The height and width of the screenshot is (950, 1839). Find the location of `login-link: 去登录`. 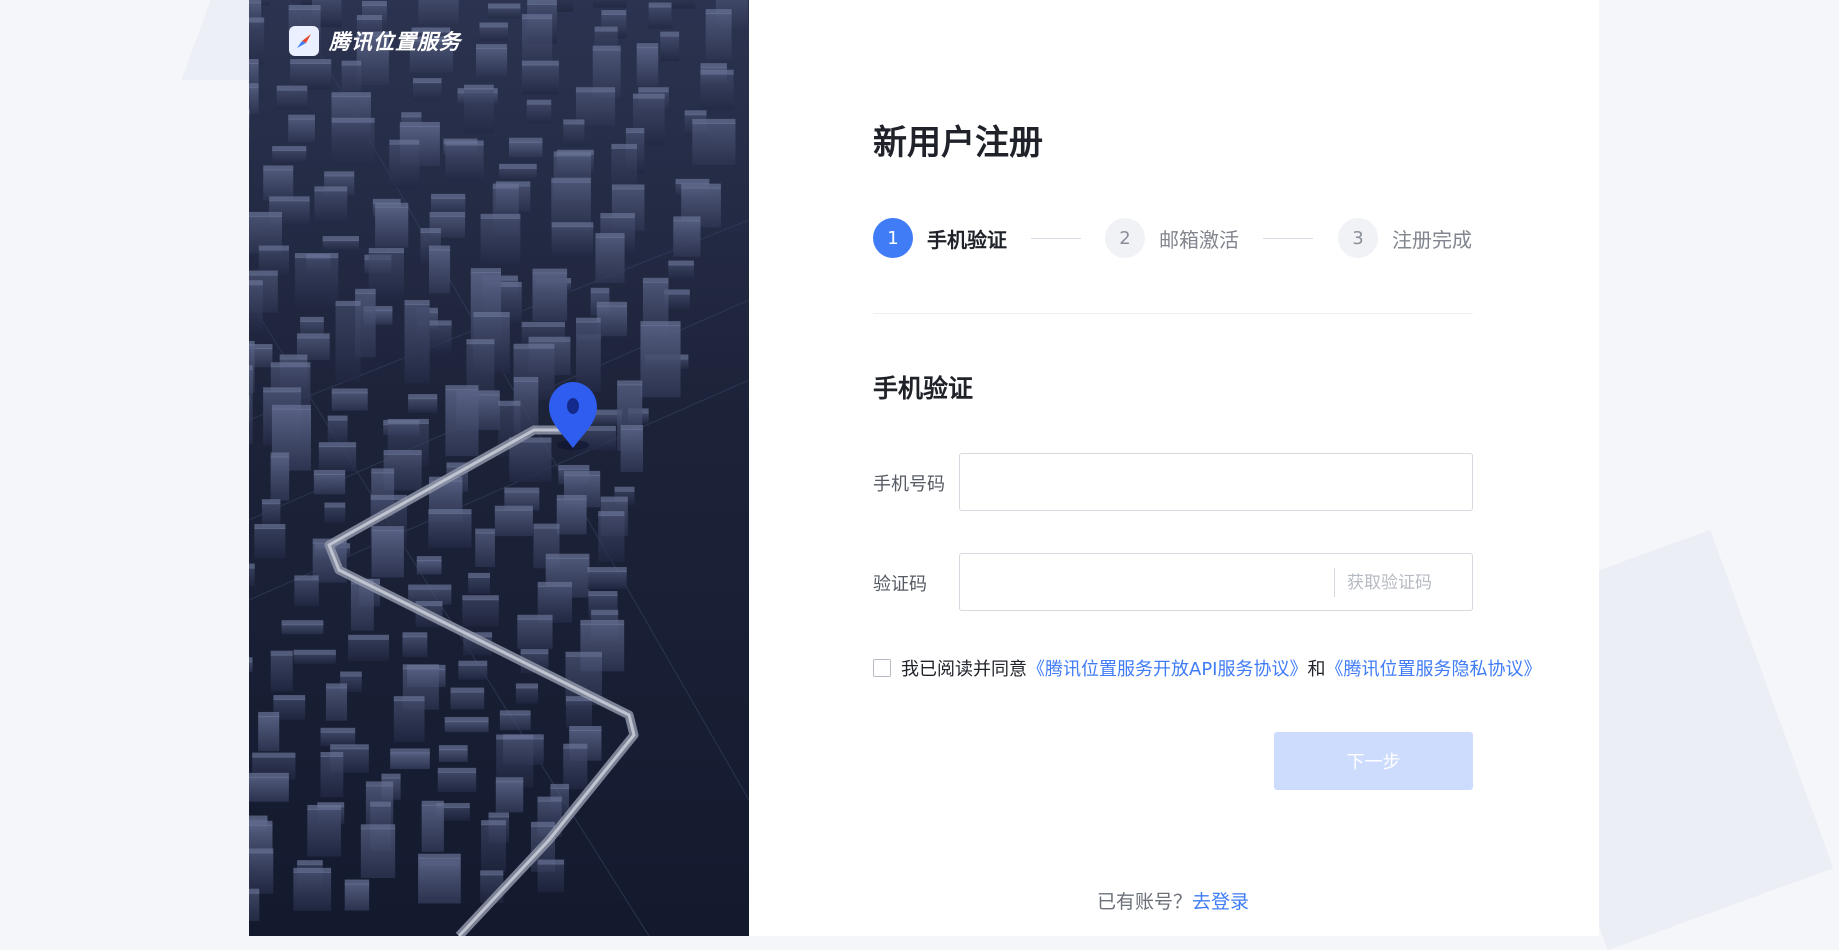

login-link: 去登录 is located at coordinates (1220, 902).